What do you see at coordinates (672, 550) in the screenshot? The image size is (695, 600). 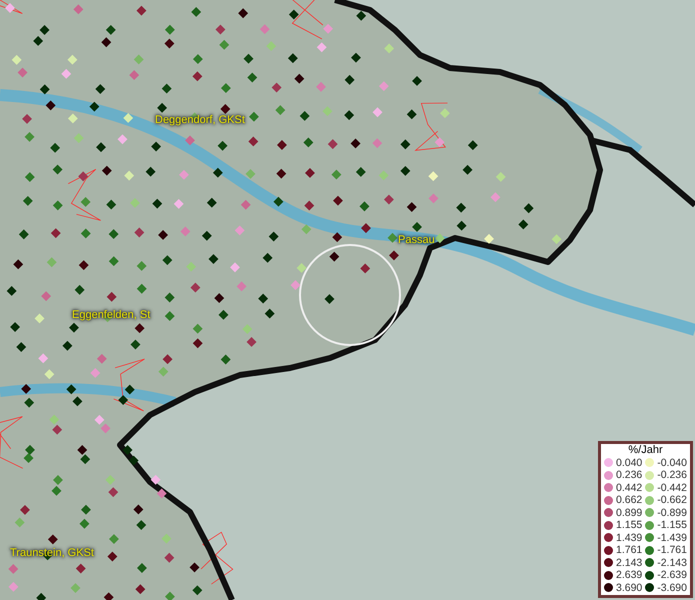 I see `legend-value: -1.761` at bounding box center [672, 550].